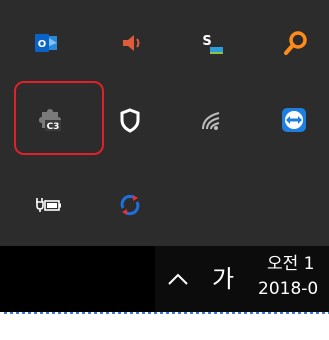 The image size is (329, 340). What do you see at coordinates (206, 41) in the screenshot?
I see `skype-icon-label: S` at bounding box center [206, 41].